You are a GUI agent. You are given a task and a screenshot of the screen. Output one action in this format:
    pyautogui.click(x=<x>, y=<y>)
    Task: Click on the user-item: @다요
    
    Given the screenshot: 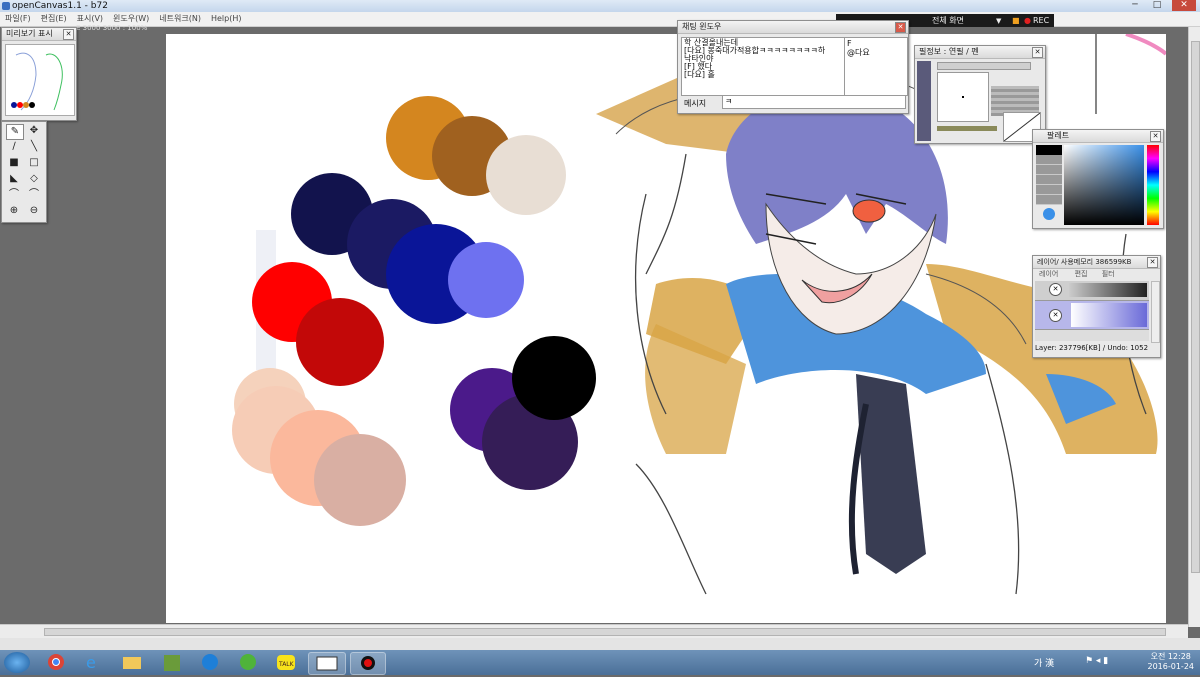 What is the action you would take?
    pyautogui.click(x=876, y=52)
    